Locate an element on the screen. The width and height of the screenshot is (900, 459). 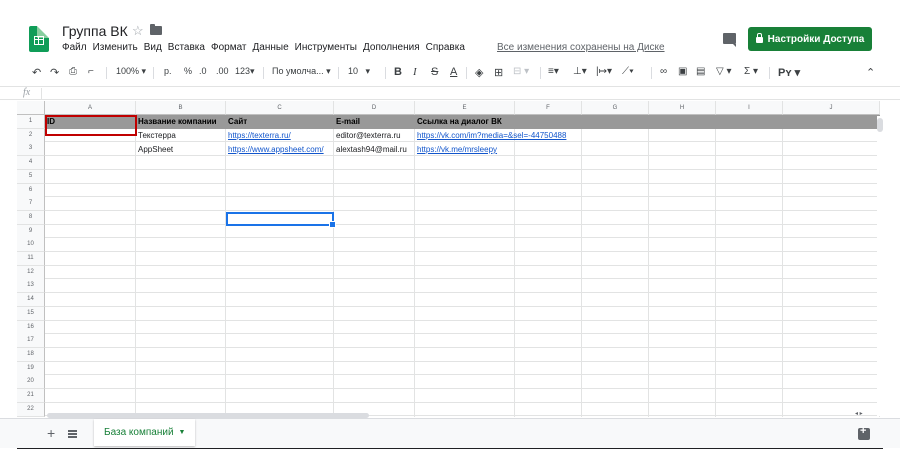
merge-cells-icon: ⊟ ▾ is located at coordinates (521, 71).